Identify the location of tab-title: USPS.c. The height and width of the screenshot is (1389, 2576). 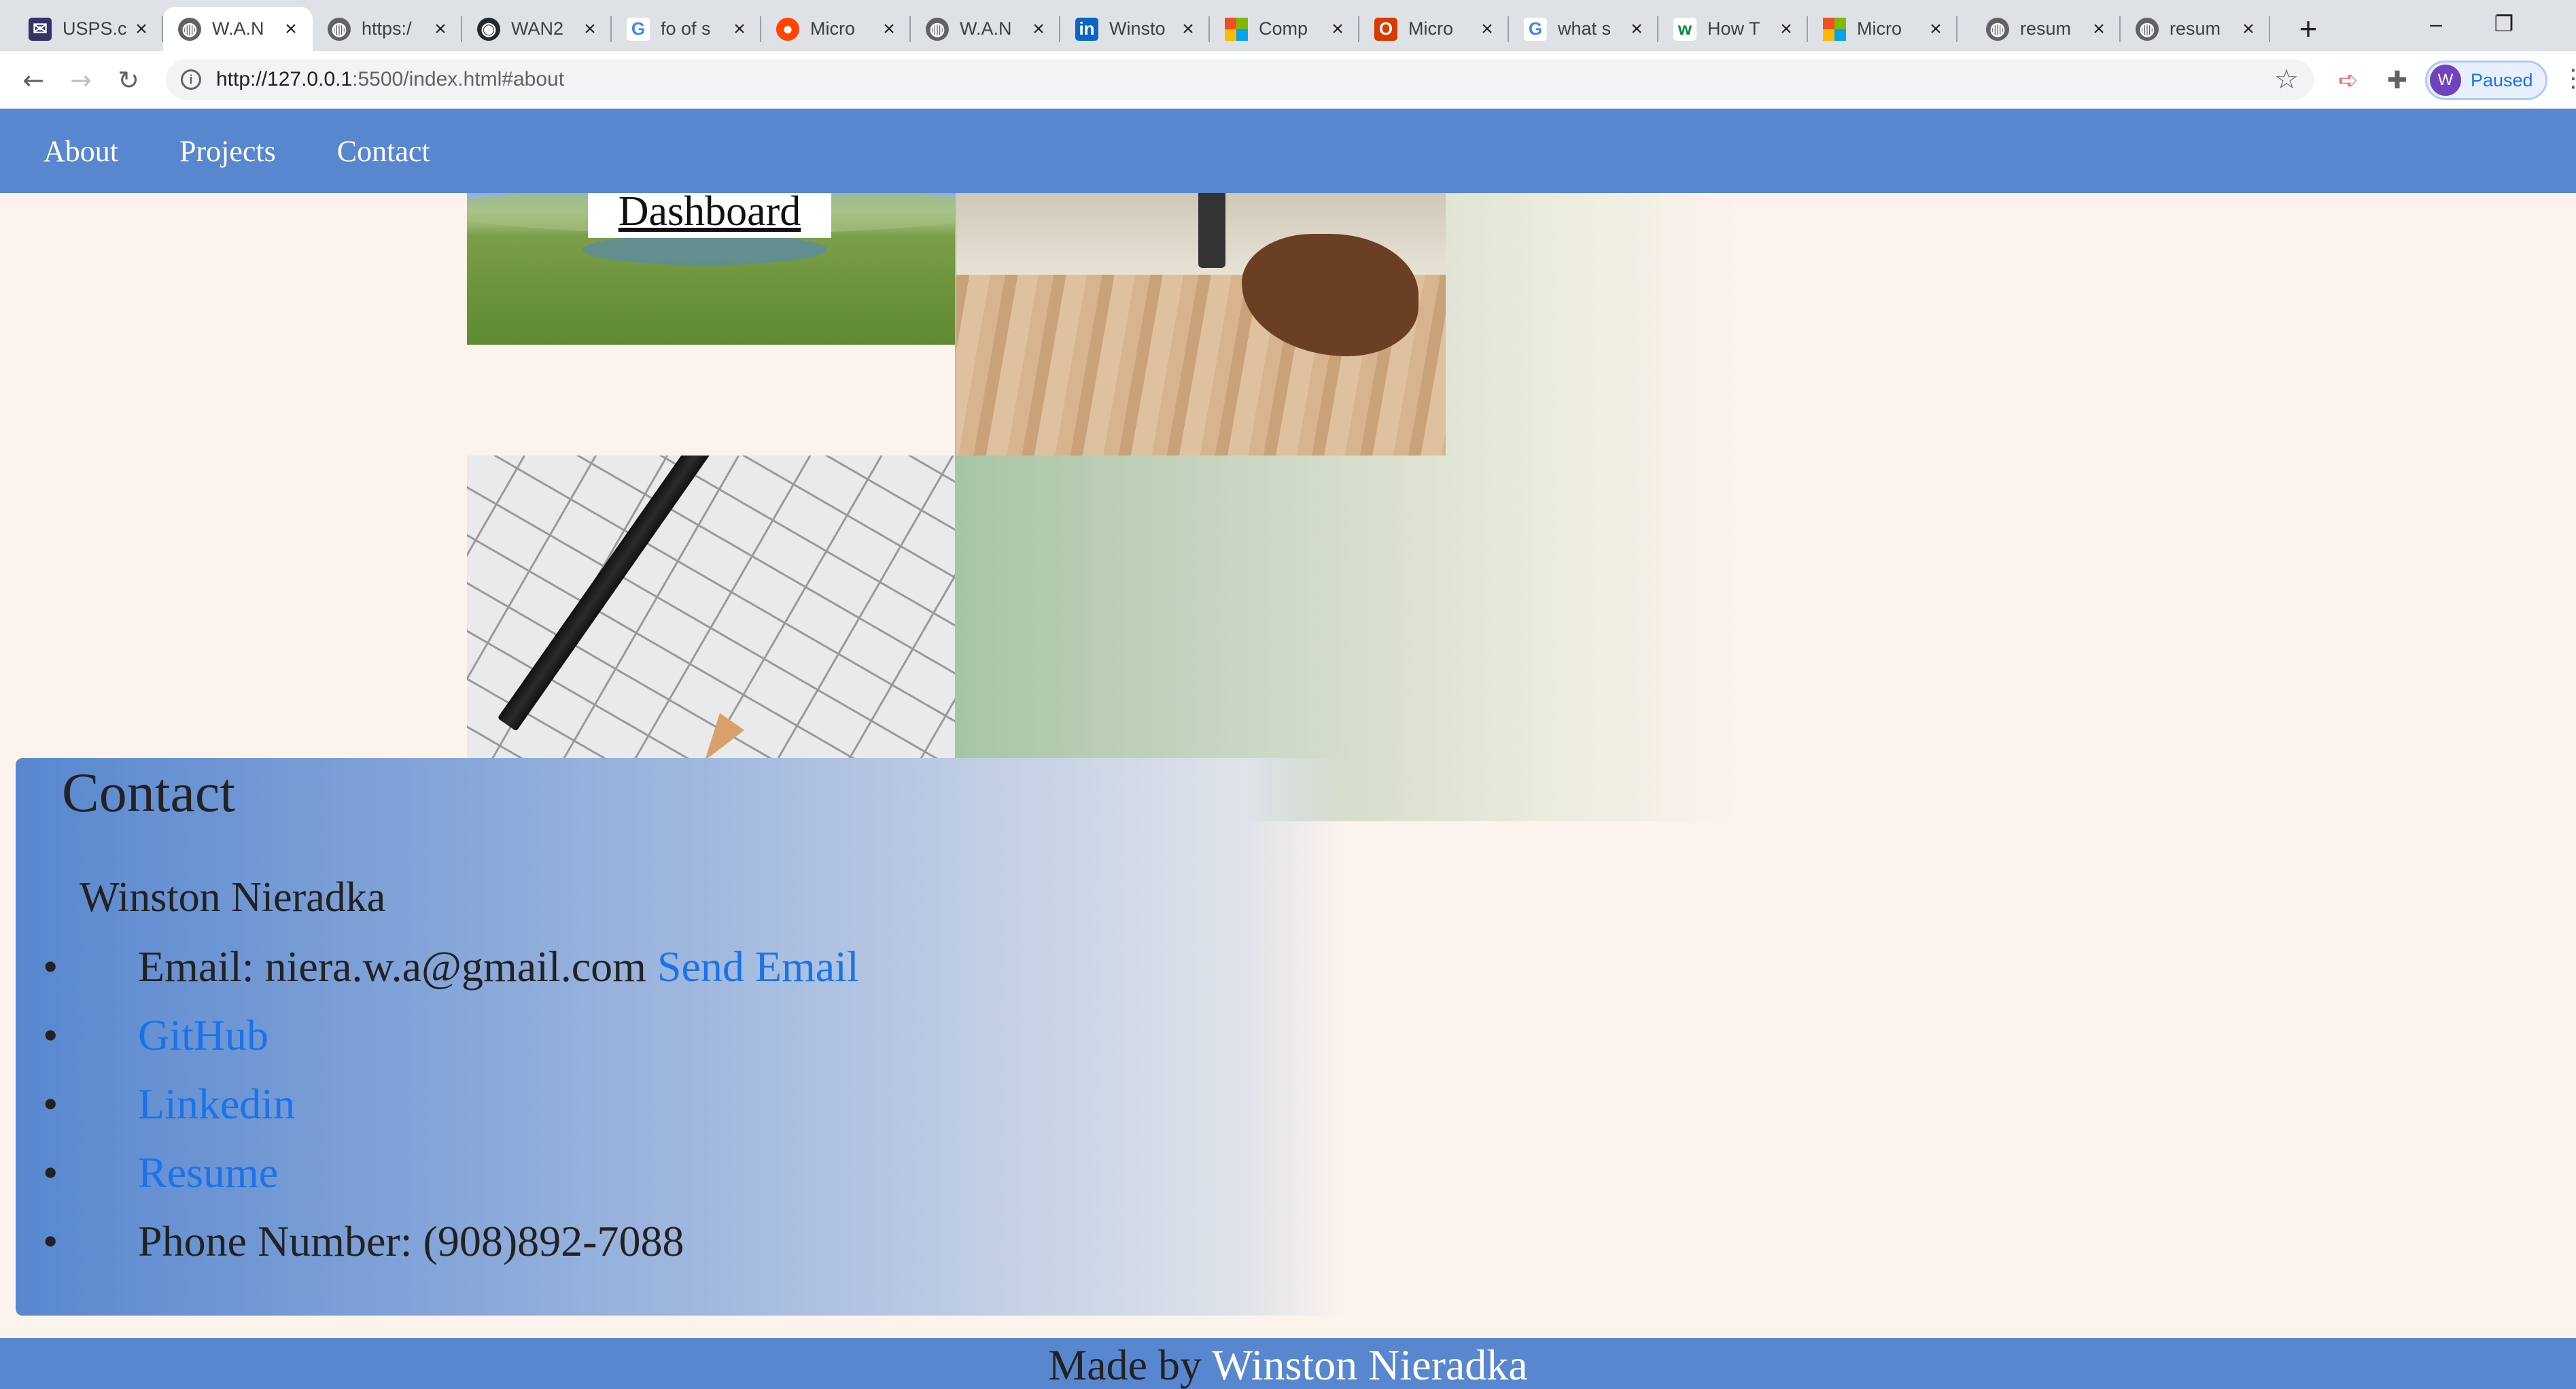
(95, 28).